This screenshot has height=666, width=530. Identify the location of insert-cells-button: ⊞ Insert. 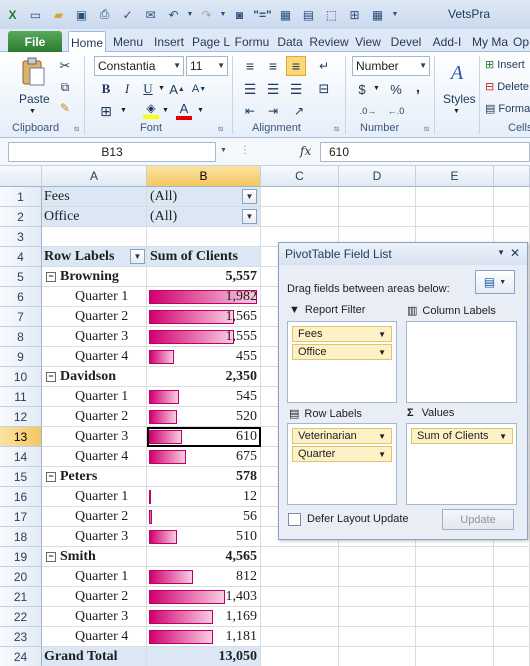
(505, 65).